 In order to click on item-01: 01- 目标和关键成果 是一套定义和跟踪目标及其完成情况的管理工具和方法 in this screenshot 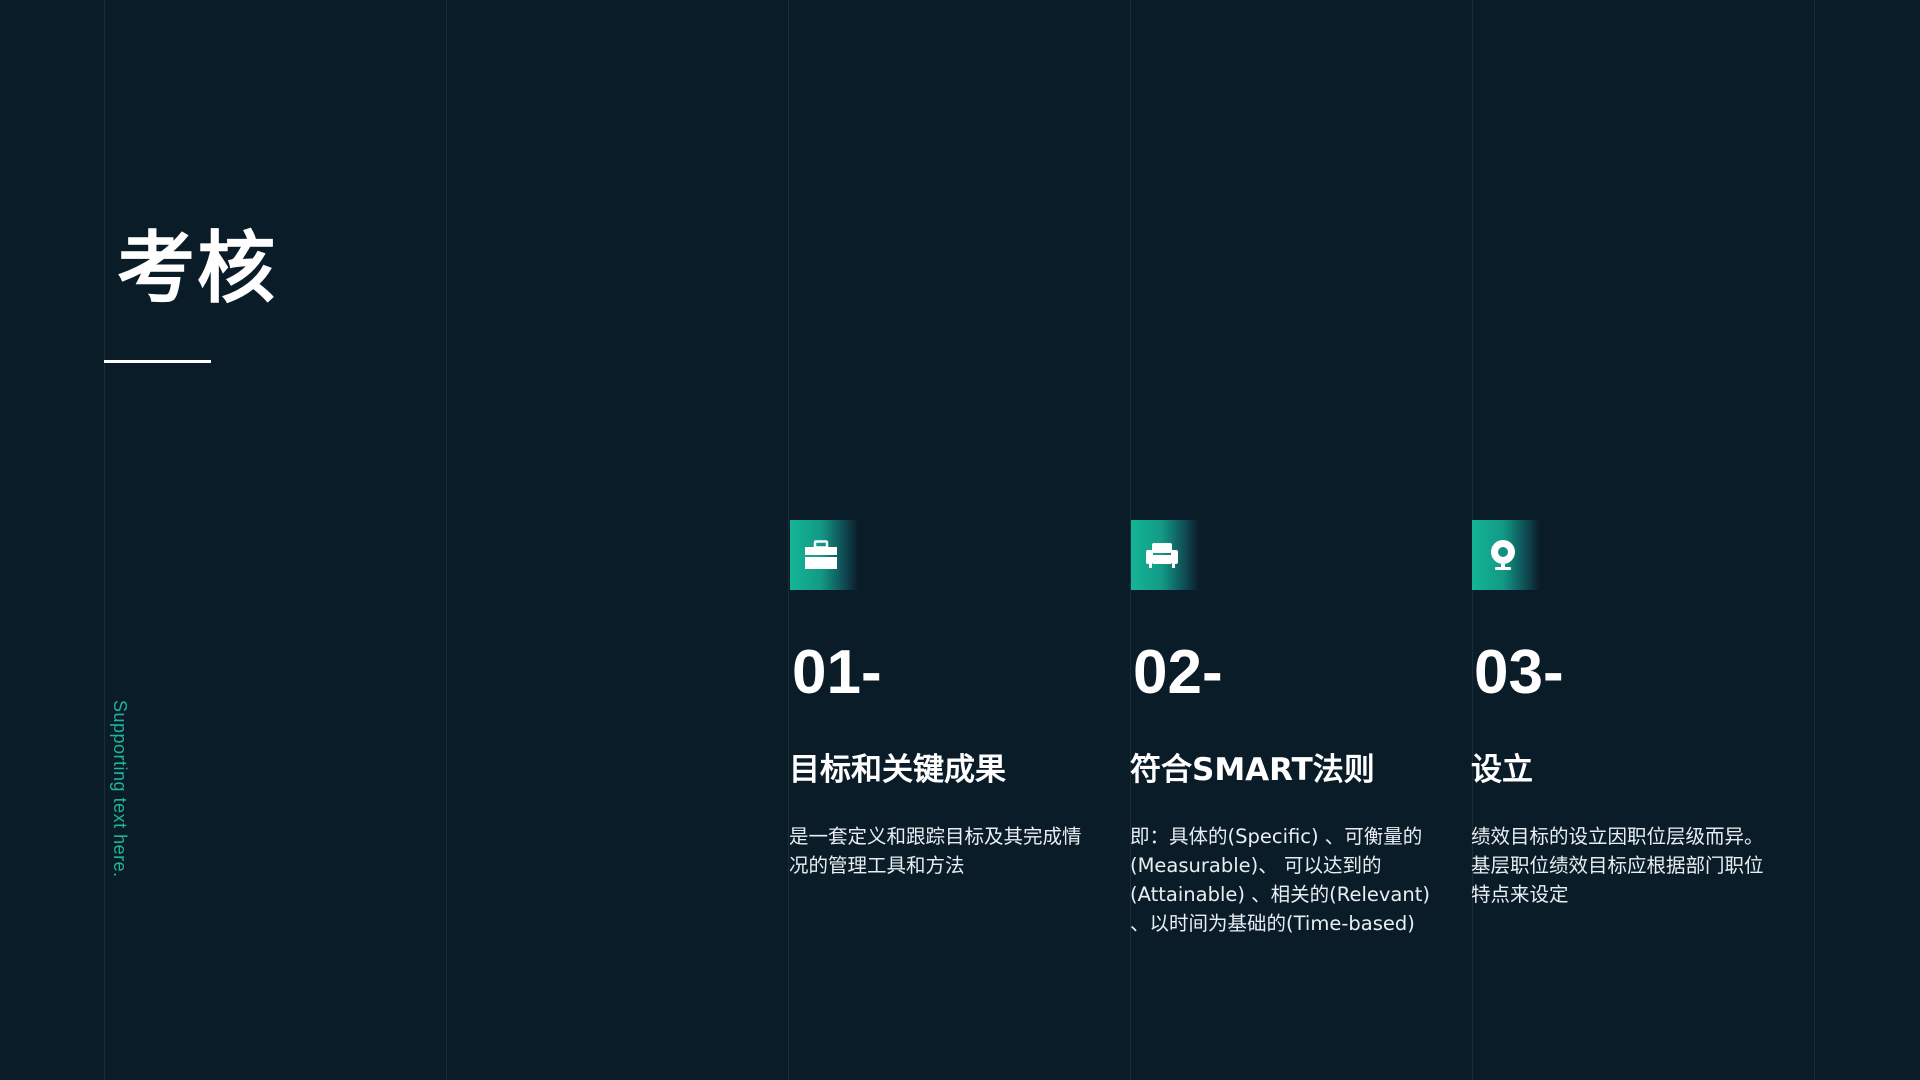, I will do `click(954, 698)`.